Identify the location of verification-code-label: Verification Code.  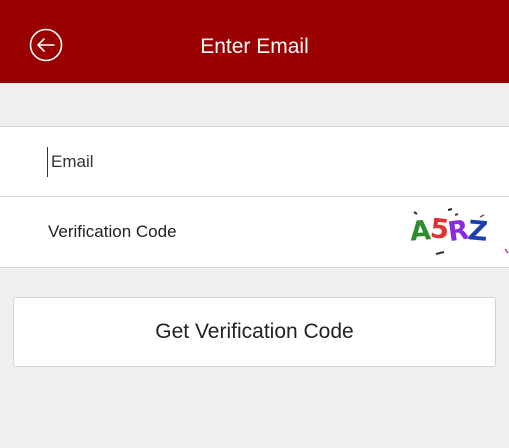
(112, 231).